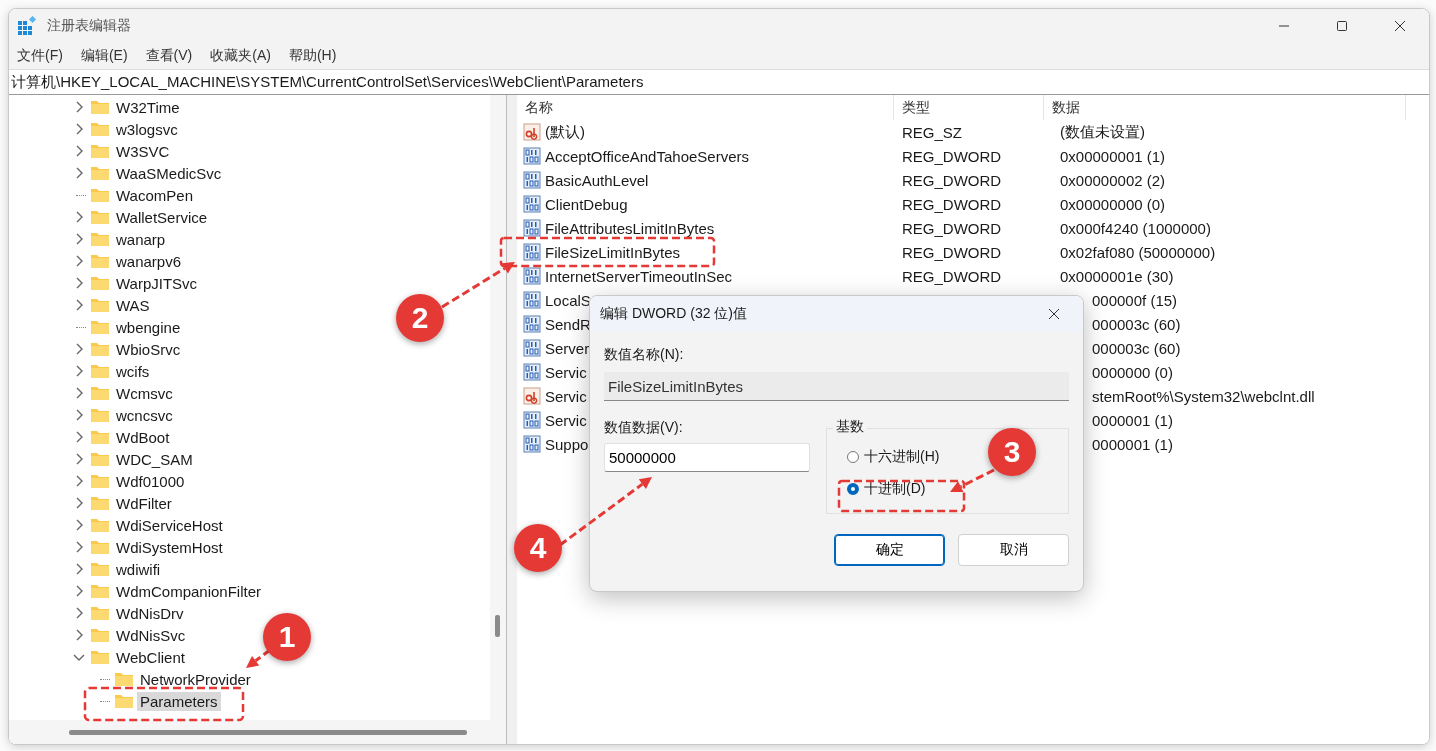  Describe the element at coordinates (143, 151) in the screenshot. I see `tree-item: W3SVC` at that location.